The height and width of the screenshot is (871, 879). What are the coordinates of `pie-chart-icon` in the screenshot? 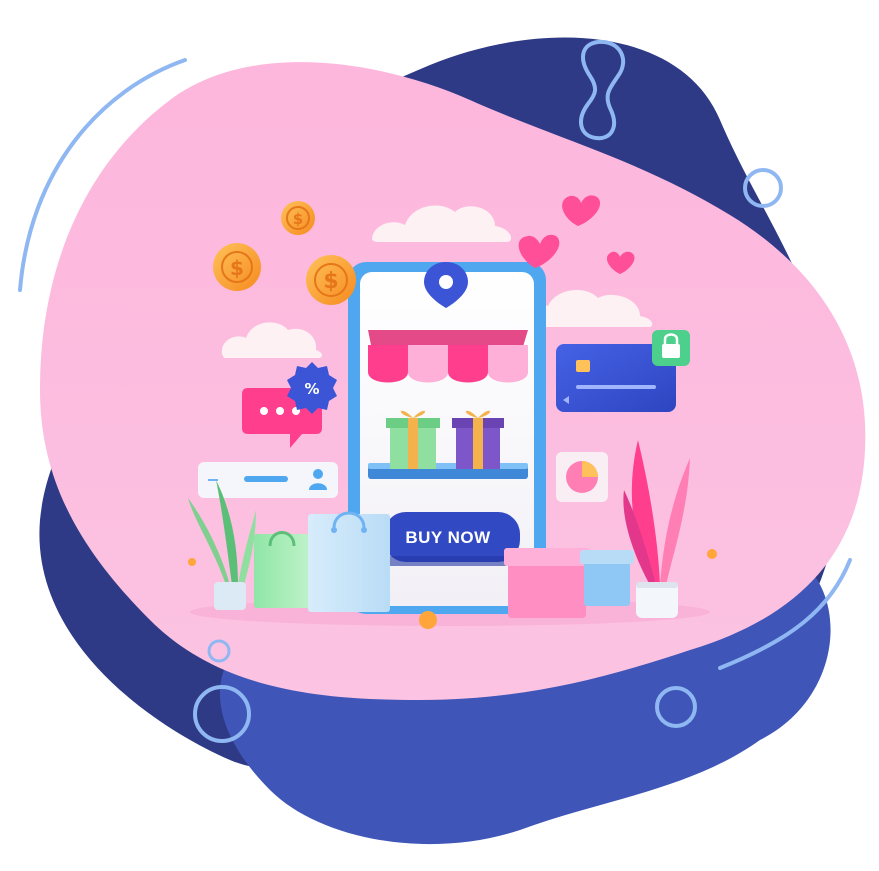 It's located at (582, 477).